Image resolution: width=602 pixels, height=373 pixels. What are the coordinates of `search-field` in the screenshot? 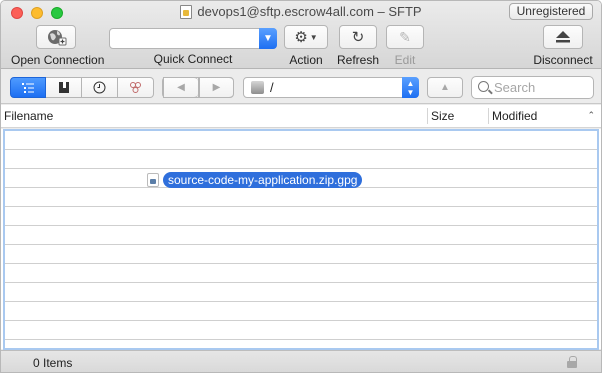 It's located at (532, 87).